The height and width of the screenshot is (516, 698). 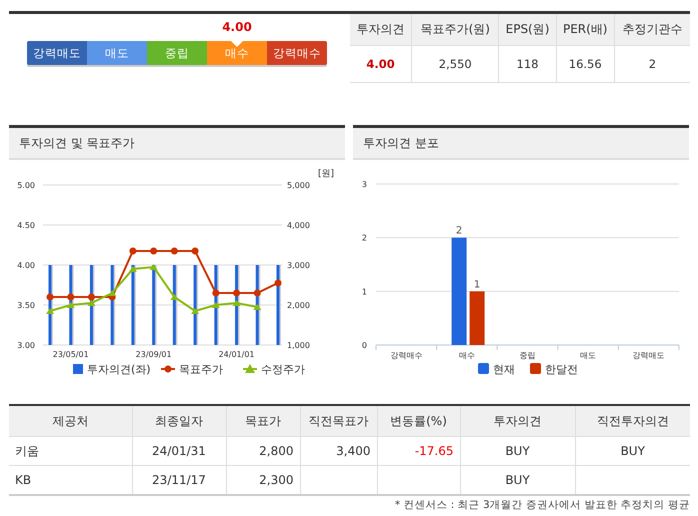 I want to click on column-header: 직전투자의견, so click(x=632, y=420).